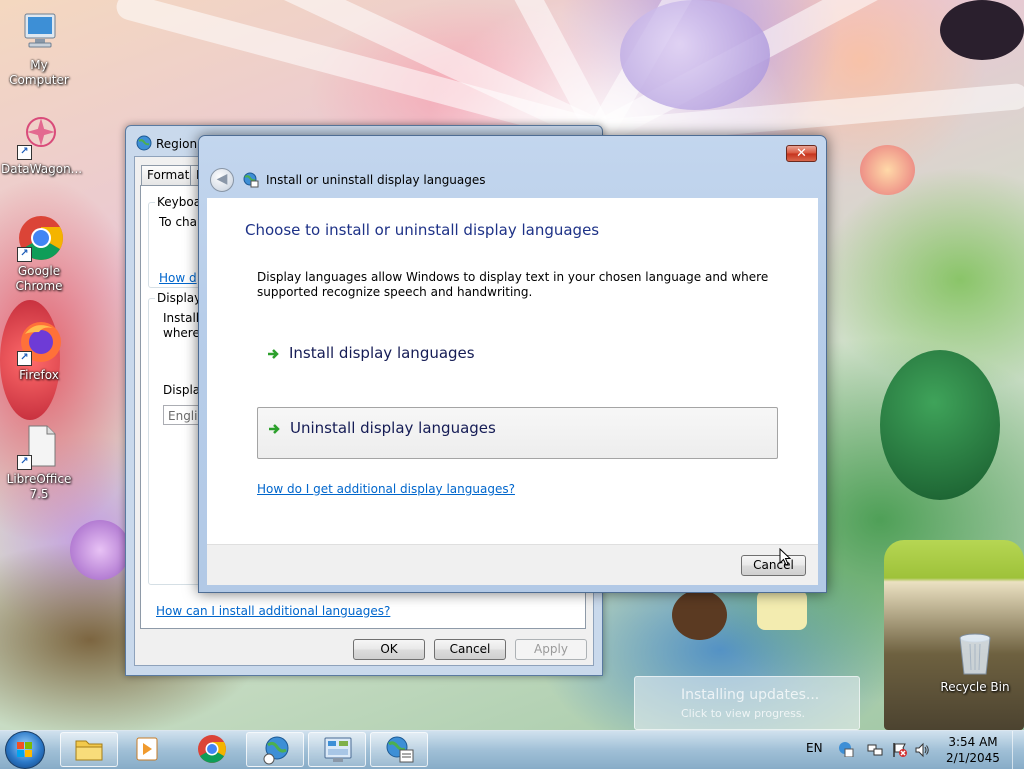 This screenshot has width=1024, height=771. Describe the element at coordinates (517, 370) in the screenshot. I see `install-display-languages-option: Install display languages` at that location.